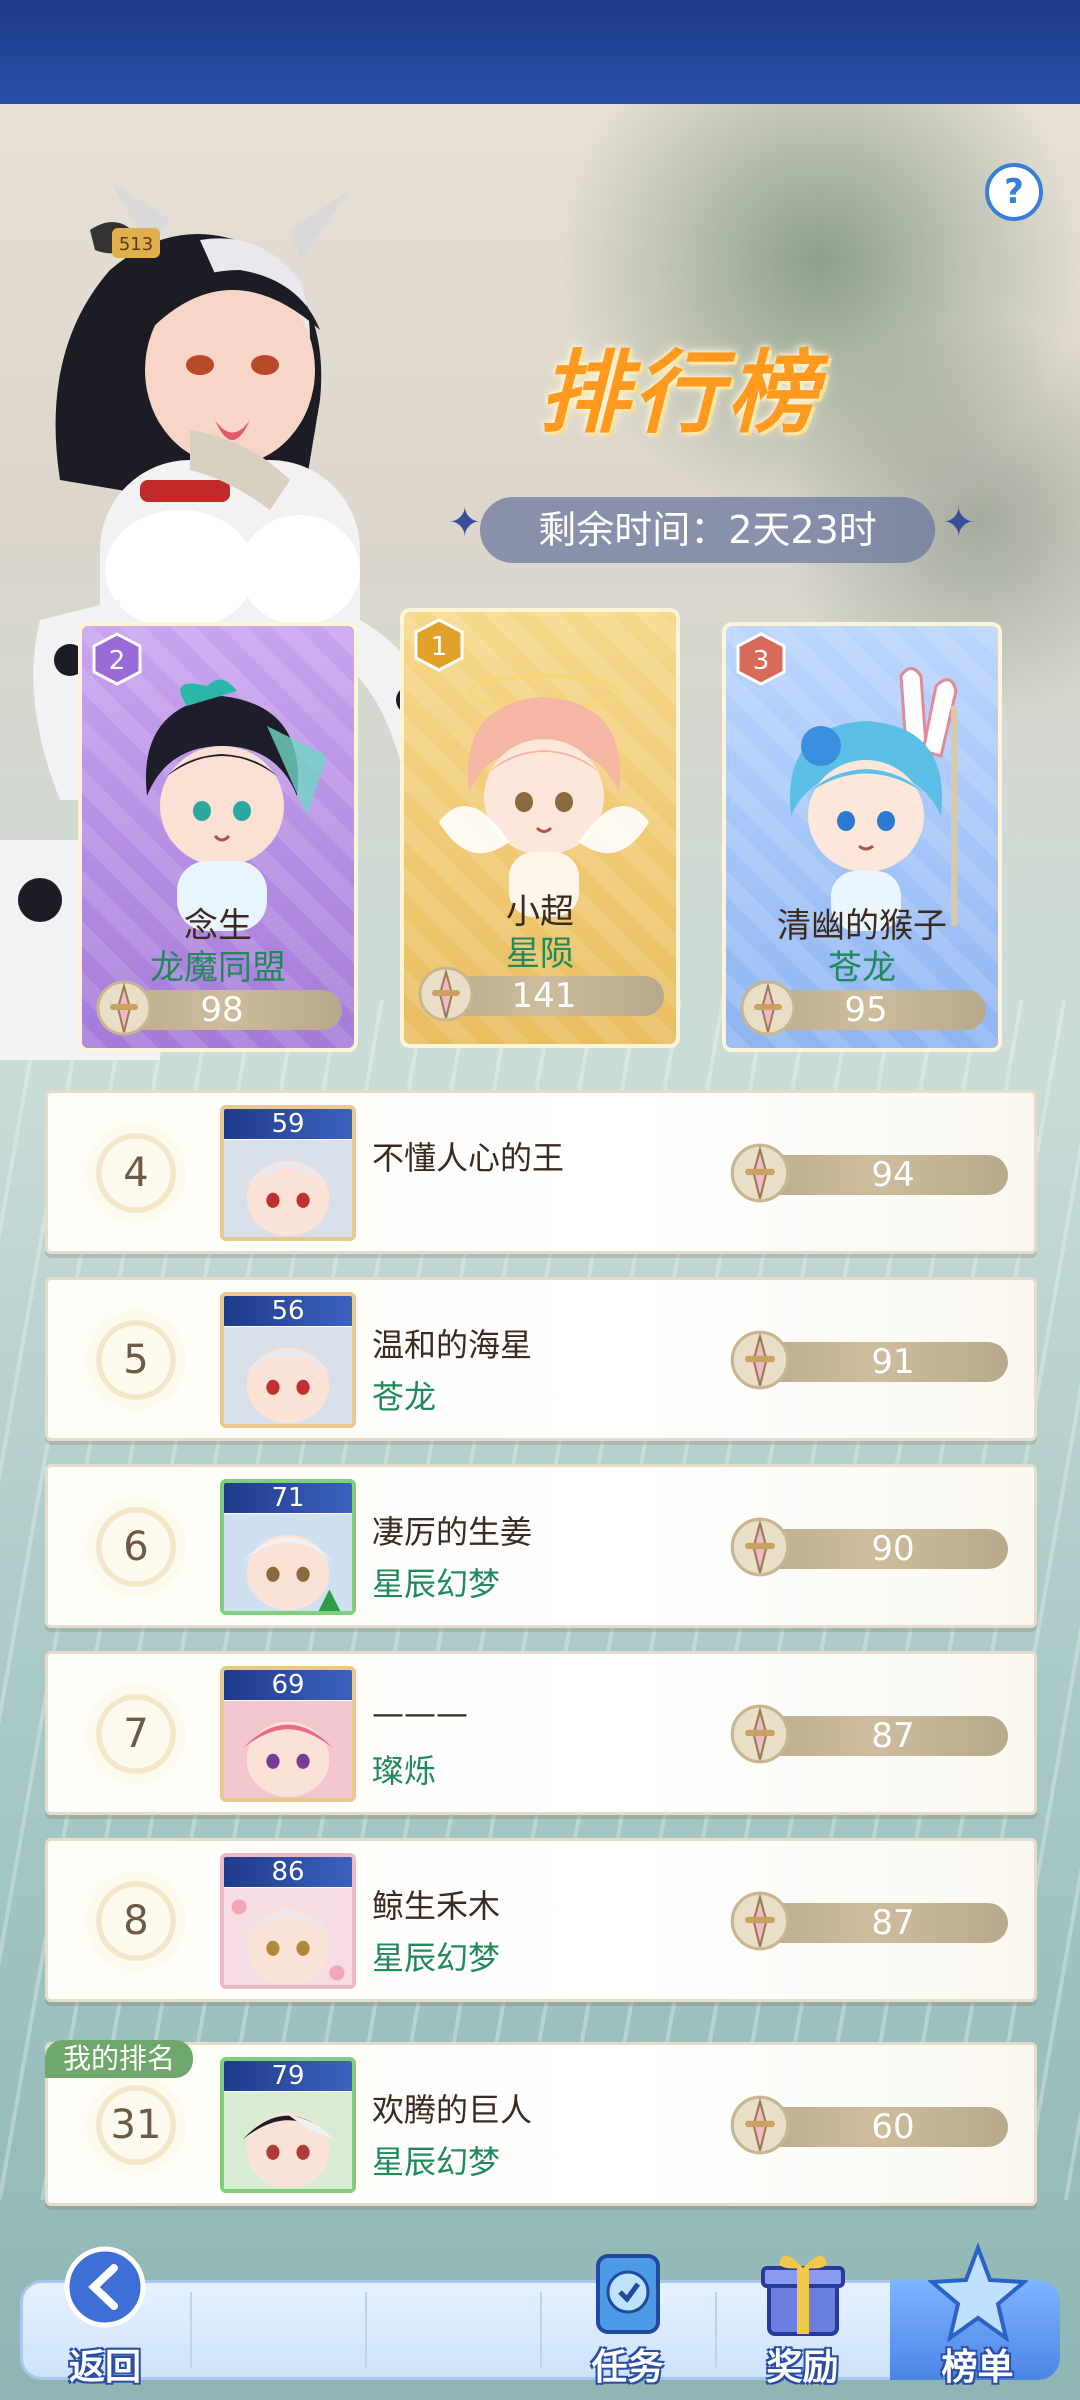  Describe the element at coordinates (465, 523) in the screenshot. I see `star-left-icon: ✦` at that location.